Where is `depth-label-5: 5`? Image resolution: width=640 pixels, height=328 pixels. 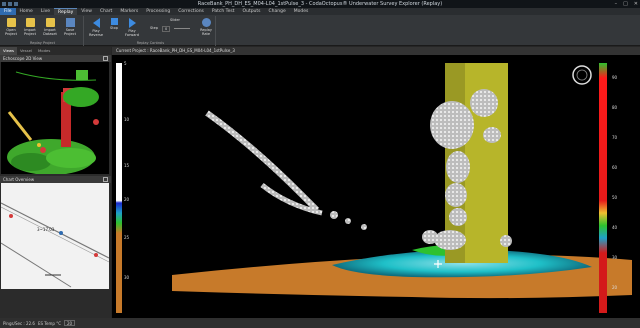
depth-label-5: 5 is located at coordinates (125, 63).